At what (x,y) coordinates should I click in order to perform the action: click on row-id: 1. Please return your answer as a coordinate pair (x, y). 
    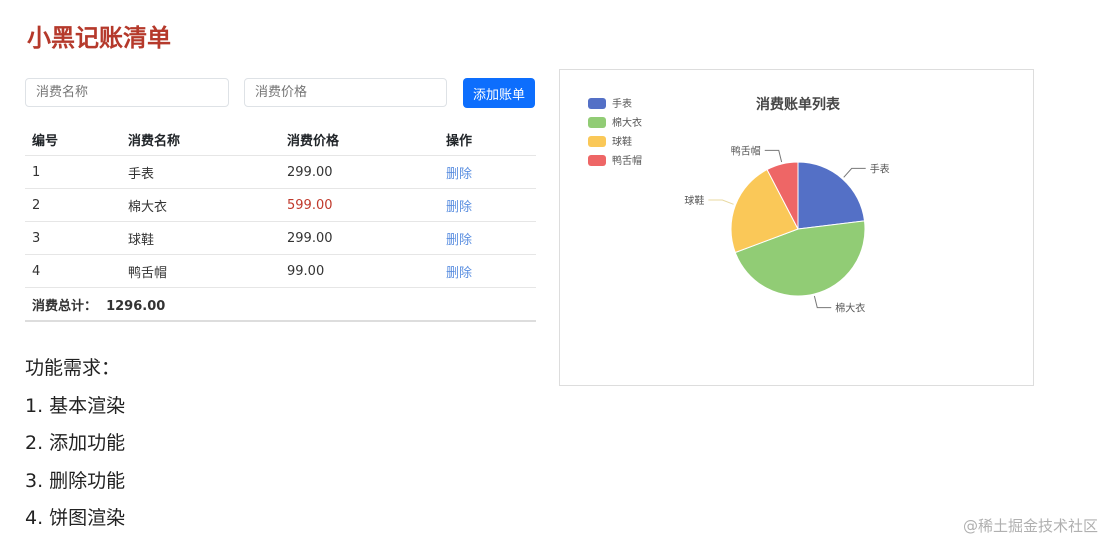
    Looking at the image, I should click on (73, 172).